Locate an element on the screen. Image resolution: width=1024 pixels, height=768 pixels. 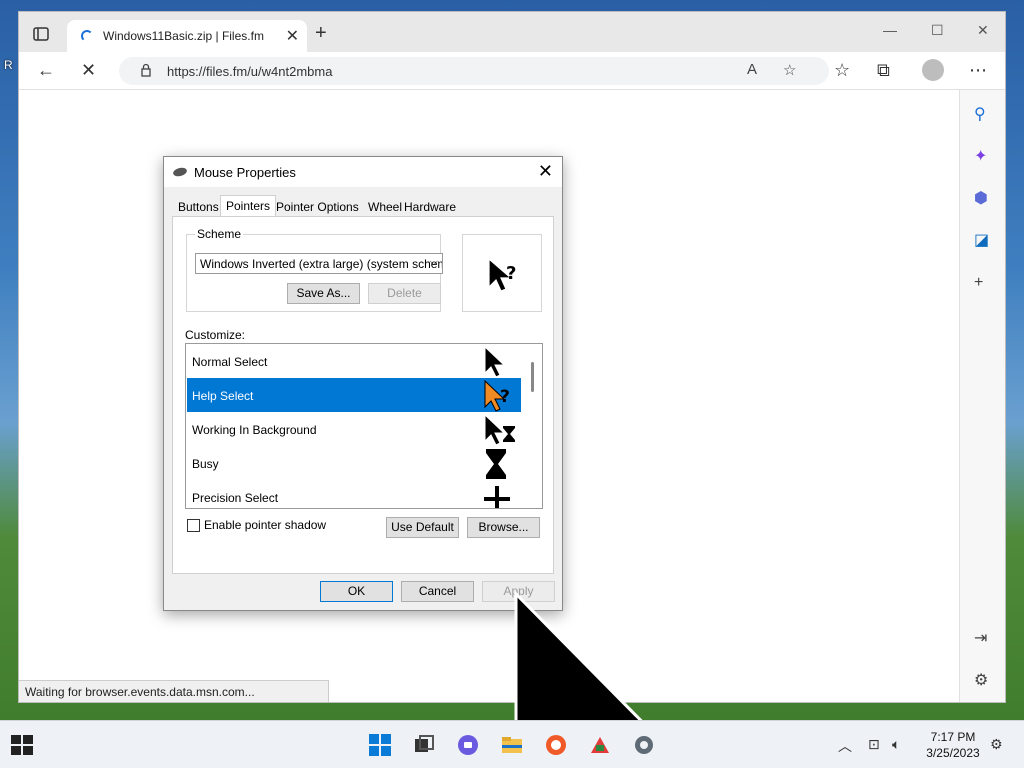
window-close-icon: ✕ is located at coordinates (983, 30).